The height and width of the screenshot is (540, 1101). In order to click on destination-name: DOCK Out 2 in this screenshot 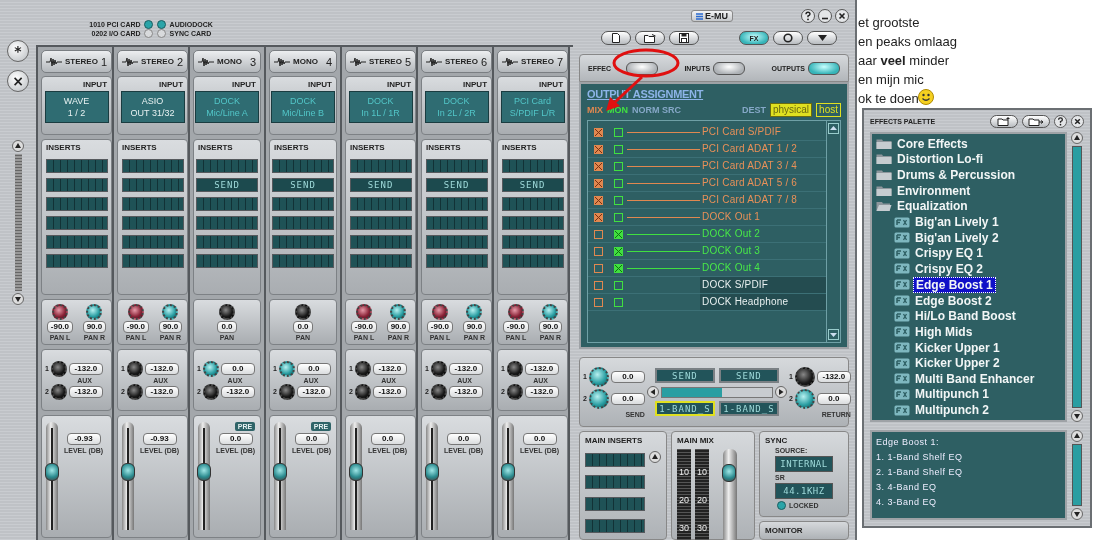, I will do `click(763, 234)`.